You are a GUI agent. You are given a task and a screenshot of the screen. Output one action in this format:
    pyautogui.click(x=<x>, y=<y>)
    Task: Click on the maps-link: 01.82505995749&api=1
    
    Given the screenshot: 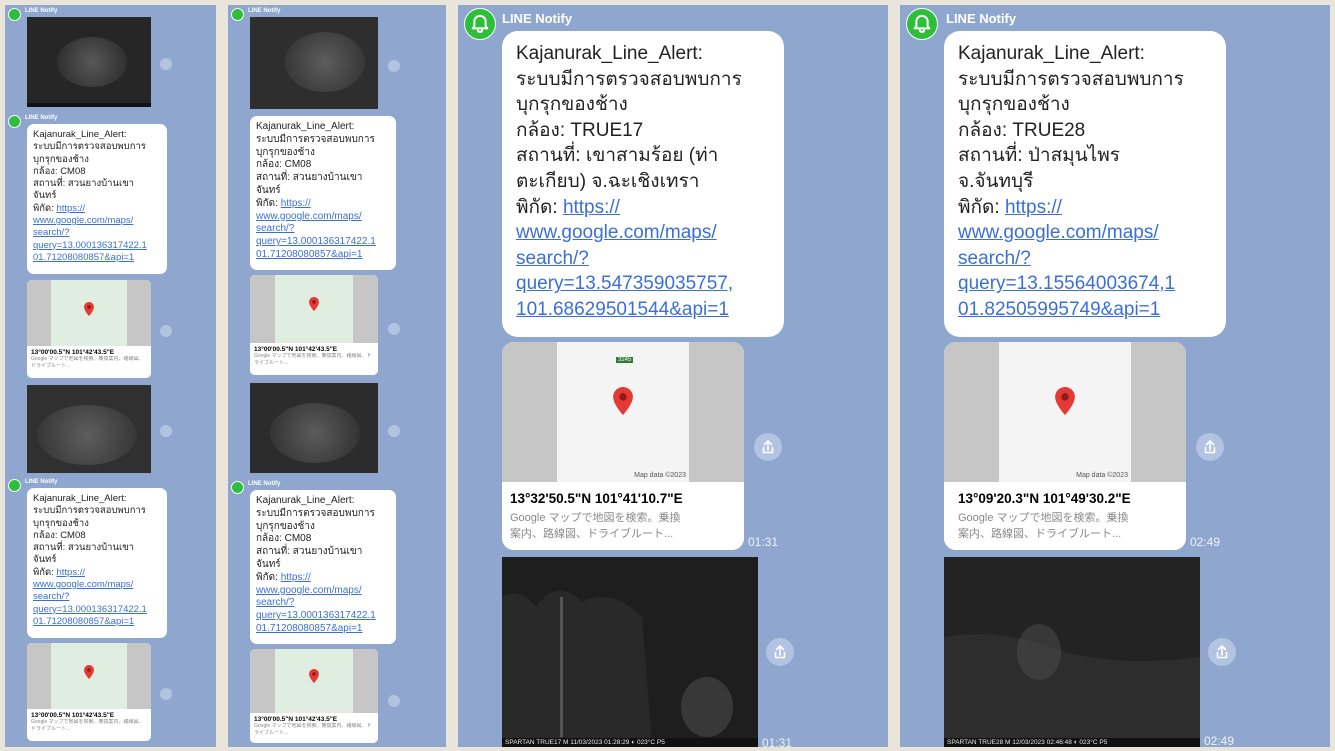 What is the action you would take?
    pyautogui.click(x=1085, y=310)
    